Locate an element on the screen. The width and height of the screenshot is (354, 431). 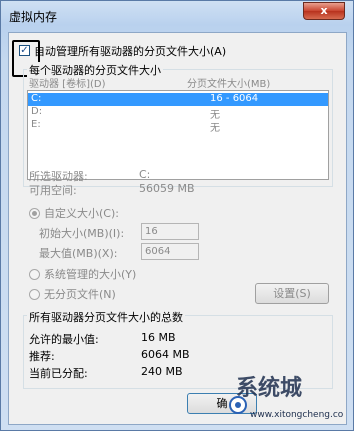
set-button: 设置(S) is located at coordinates (292, 293).